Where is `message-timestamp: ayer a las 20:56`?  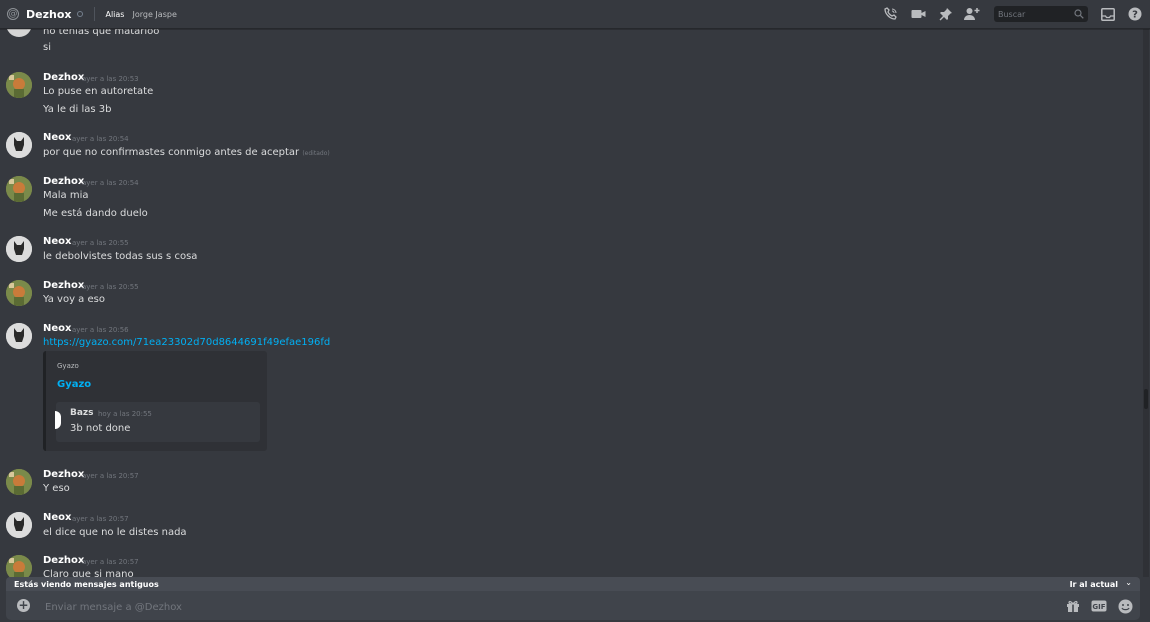 message-timestamp: ayer a las 20:56 is located at coordinates (100, 330).